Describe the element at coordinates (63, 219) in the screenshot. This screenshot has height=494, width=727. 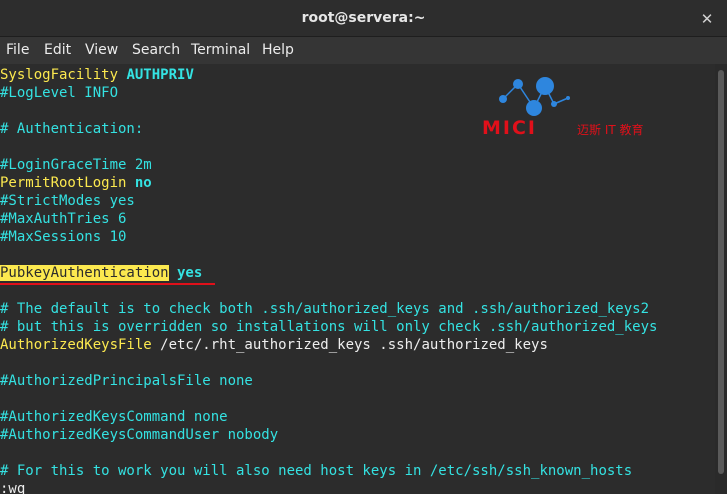
I see `line-max-auth-tries: #MaxAuthTries 6` at that location.